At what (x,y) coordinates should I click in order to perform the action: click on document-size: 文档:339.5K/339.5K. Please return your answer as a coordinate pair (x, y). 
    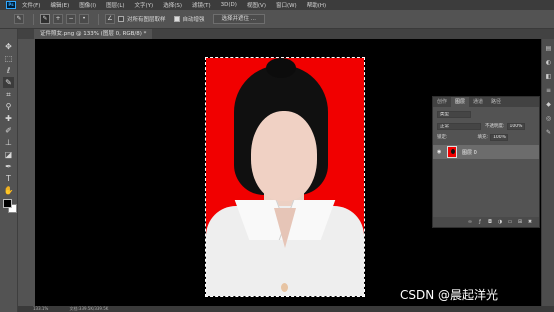
    Looking at the image, I should click on (89, 308).